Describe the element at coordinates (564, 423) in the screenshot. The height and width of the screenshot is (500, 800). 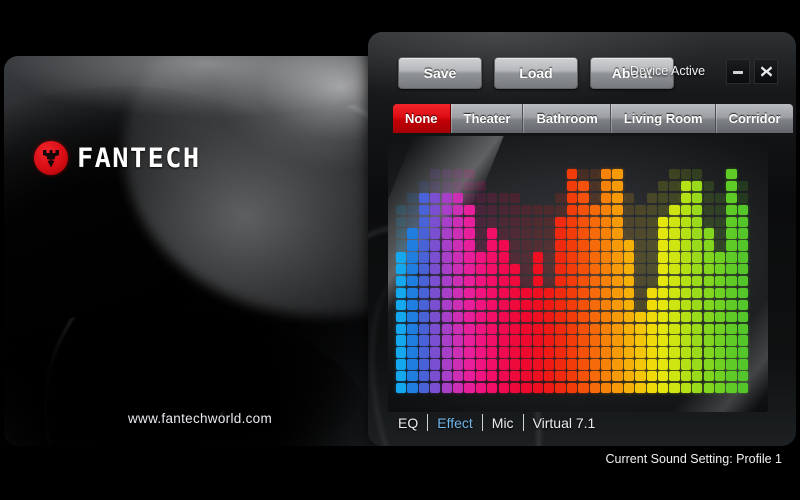
I see `link-virtual-71: Virtual 7.1` at that location.